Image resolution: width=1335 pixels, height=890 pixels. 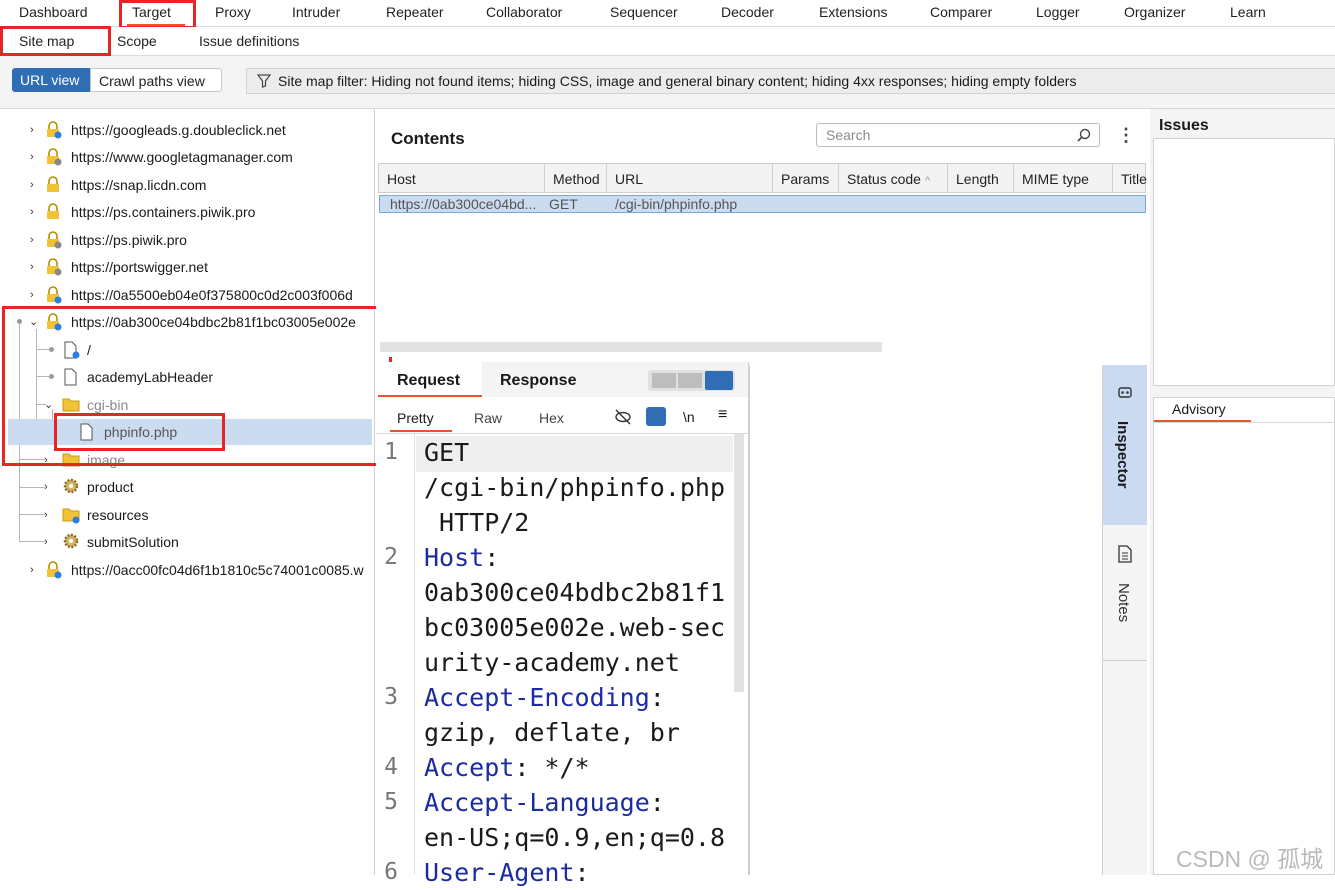 I want to click on issues-title: Issues, so click(x=1184, y=125).